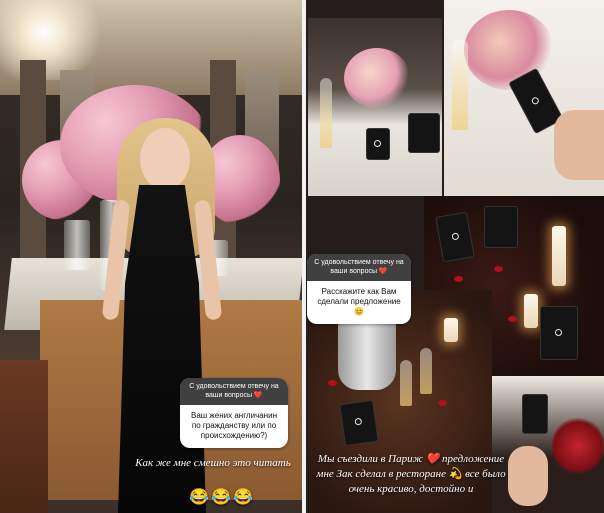 Image resolution: width=604 pixels, height=513 pixels. What do you see at coordinates (222, 497) in the screenshot?
I see `laughing-emojis: 😂😂😂` at bounding box center [222, 497].